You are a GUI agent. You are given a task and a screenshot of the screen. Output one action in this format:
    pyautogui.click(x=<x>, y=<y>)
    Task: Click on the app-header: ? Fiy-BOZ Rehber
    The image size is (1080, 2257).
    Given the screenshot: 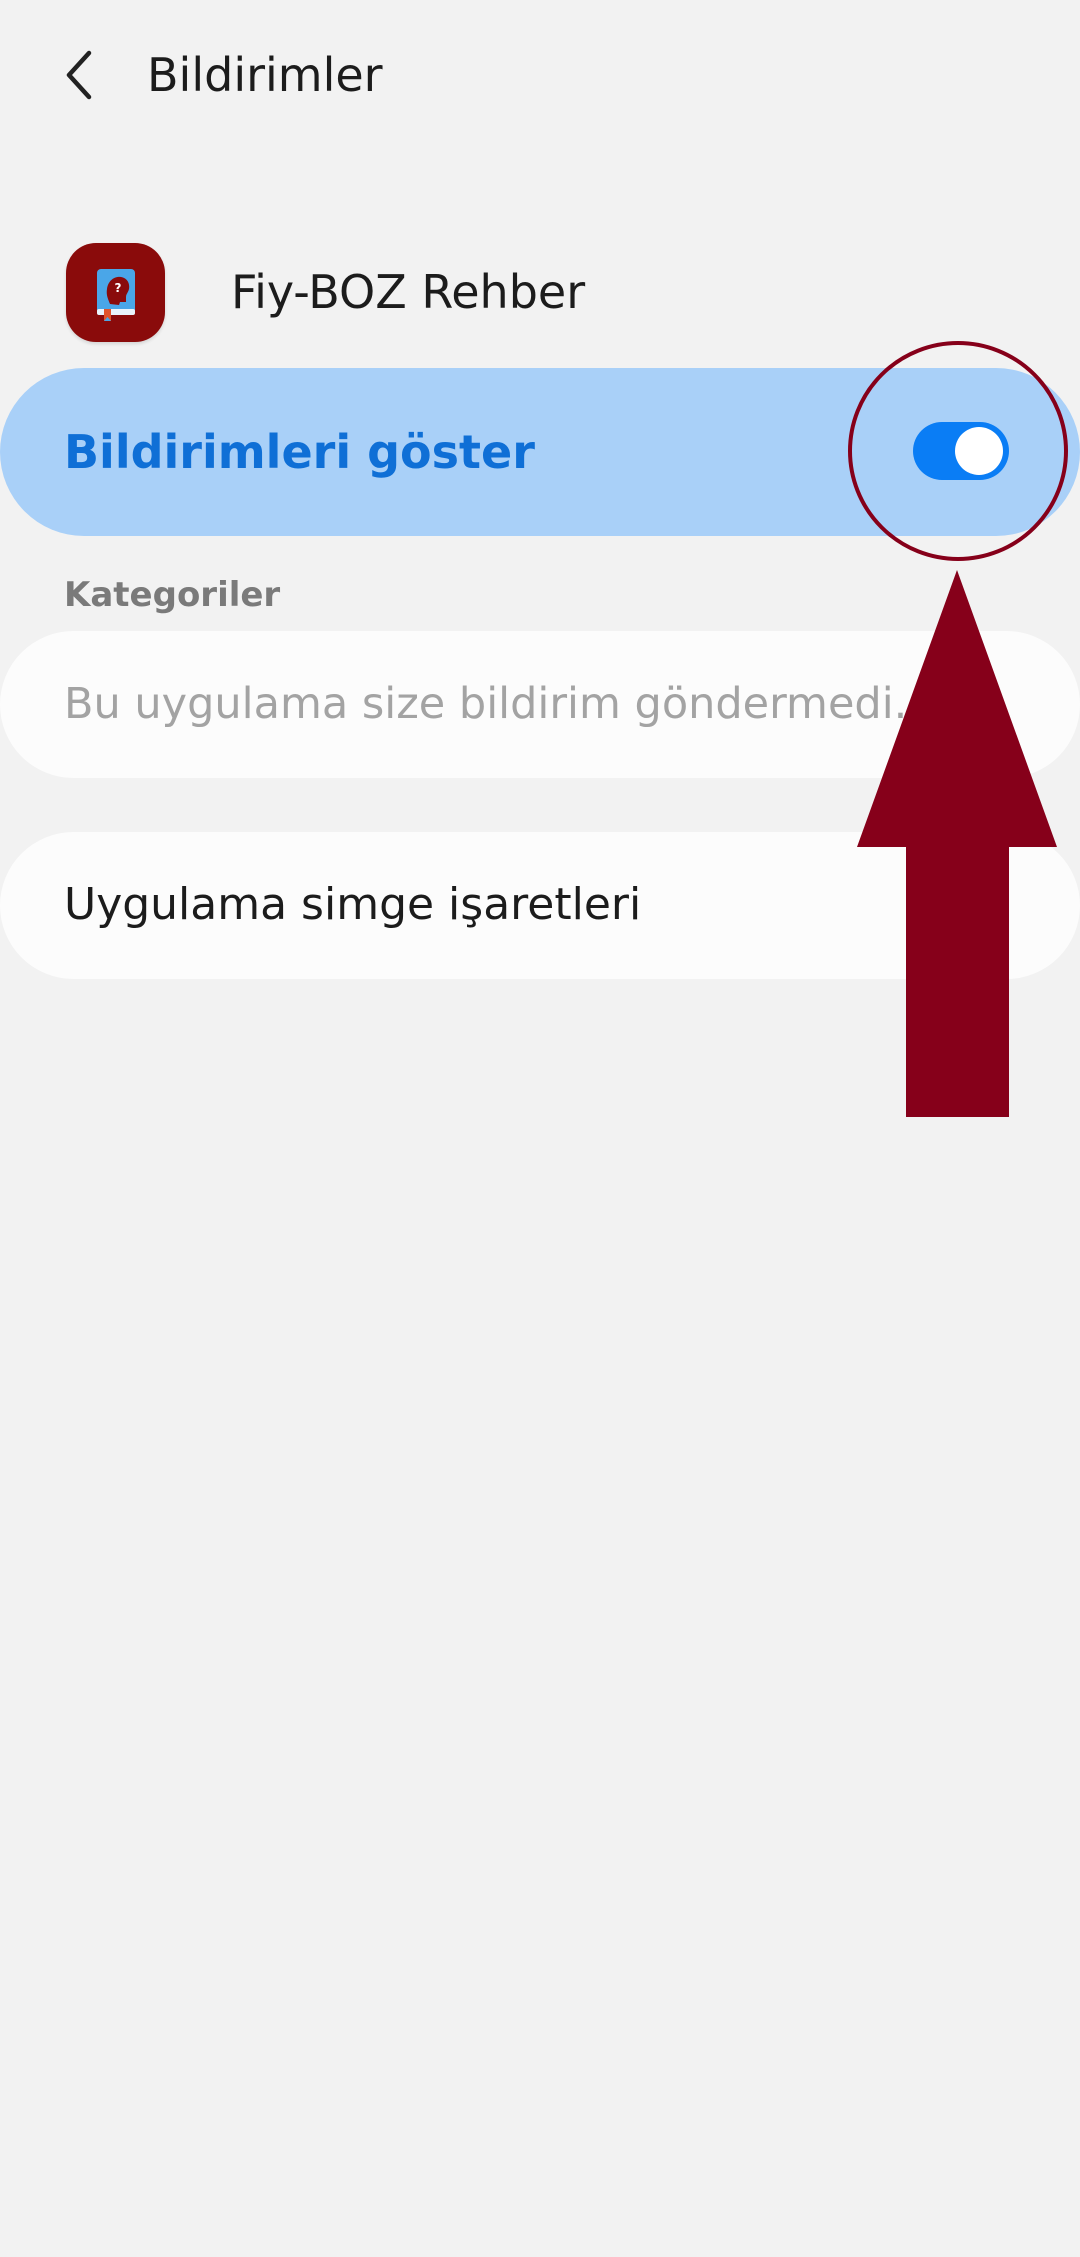 What is the action you would take?
    pyautogui.click(x=540, y=292)
    